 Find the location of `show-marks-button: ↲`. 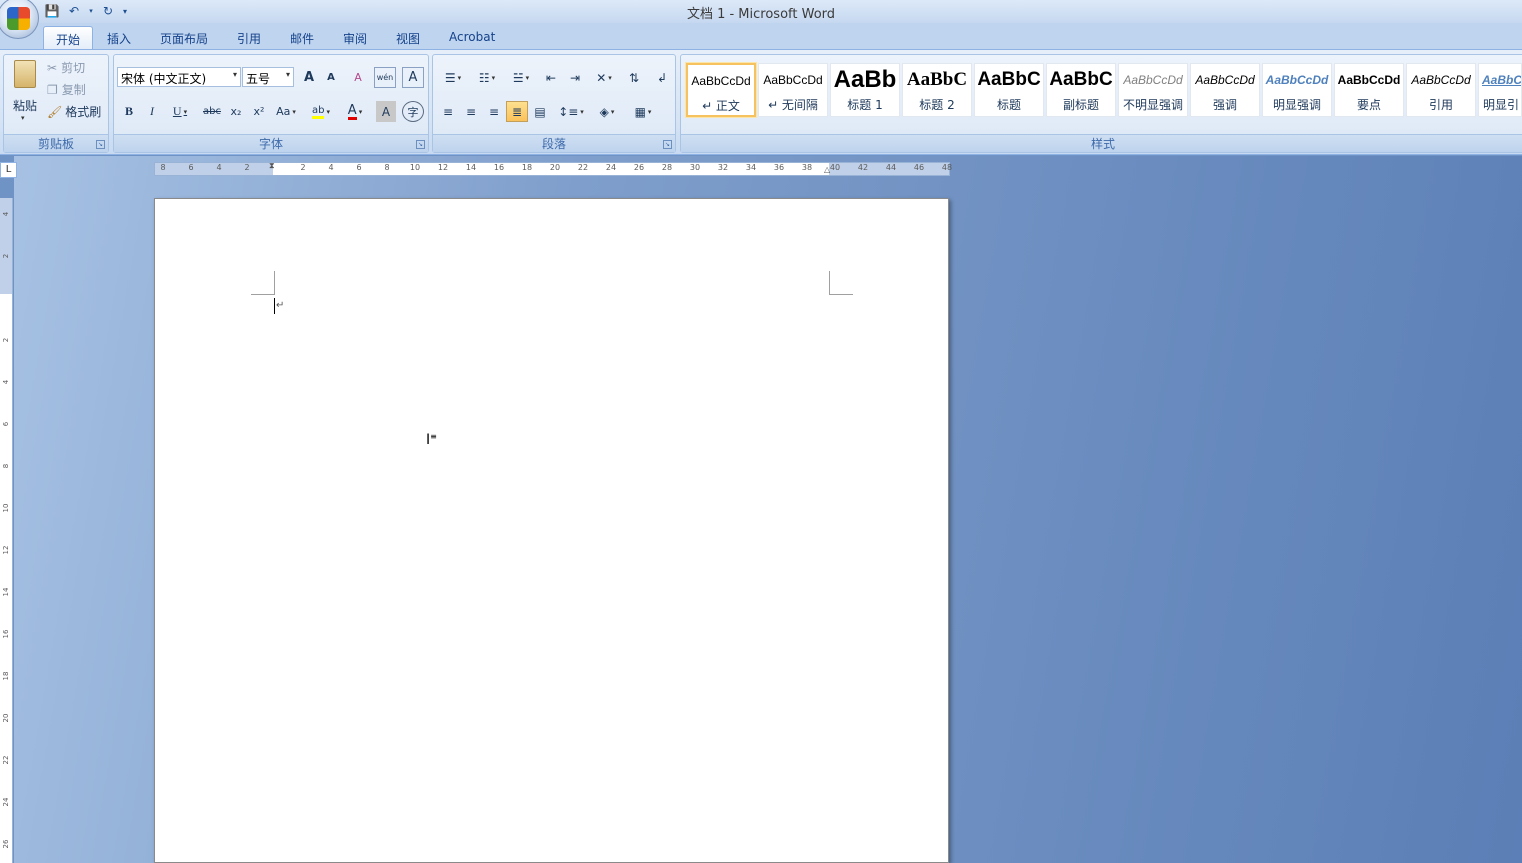

show-marks-button: ↲ is located at coordinates (662, 77).